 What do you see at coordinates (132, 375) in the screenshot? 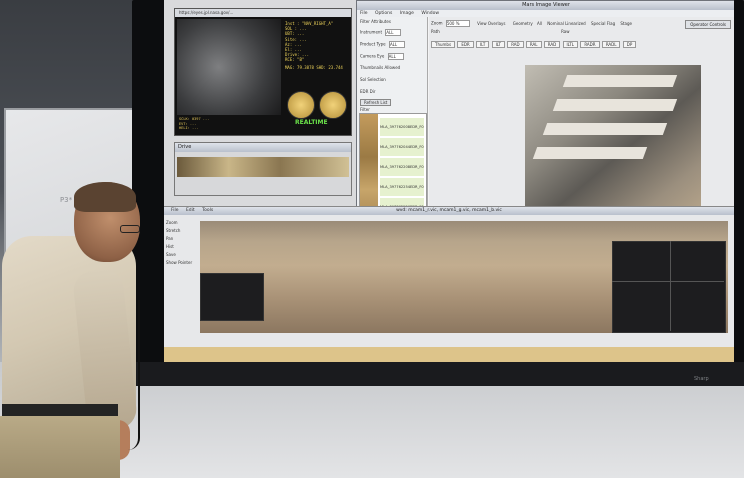
I see `headset-cable` at bounding box center [132, 375].